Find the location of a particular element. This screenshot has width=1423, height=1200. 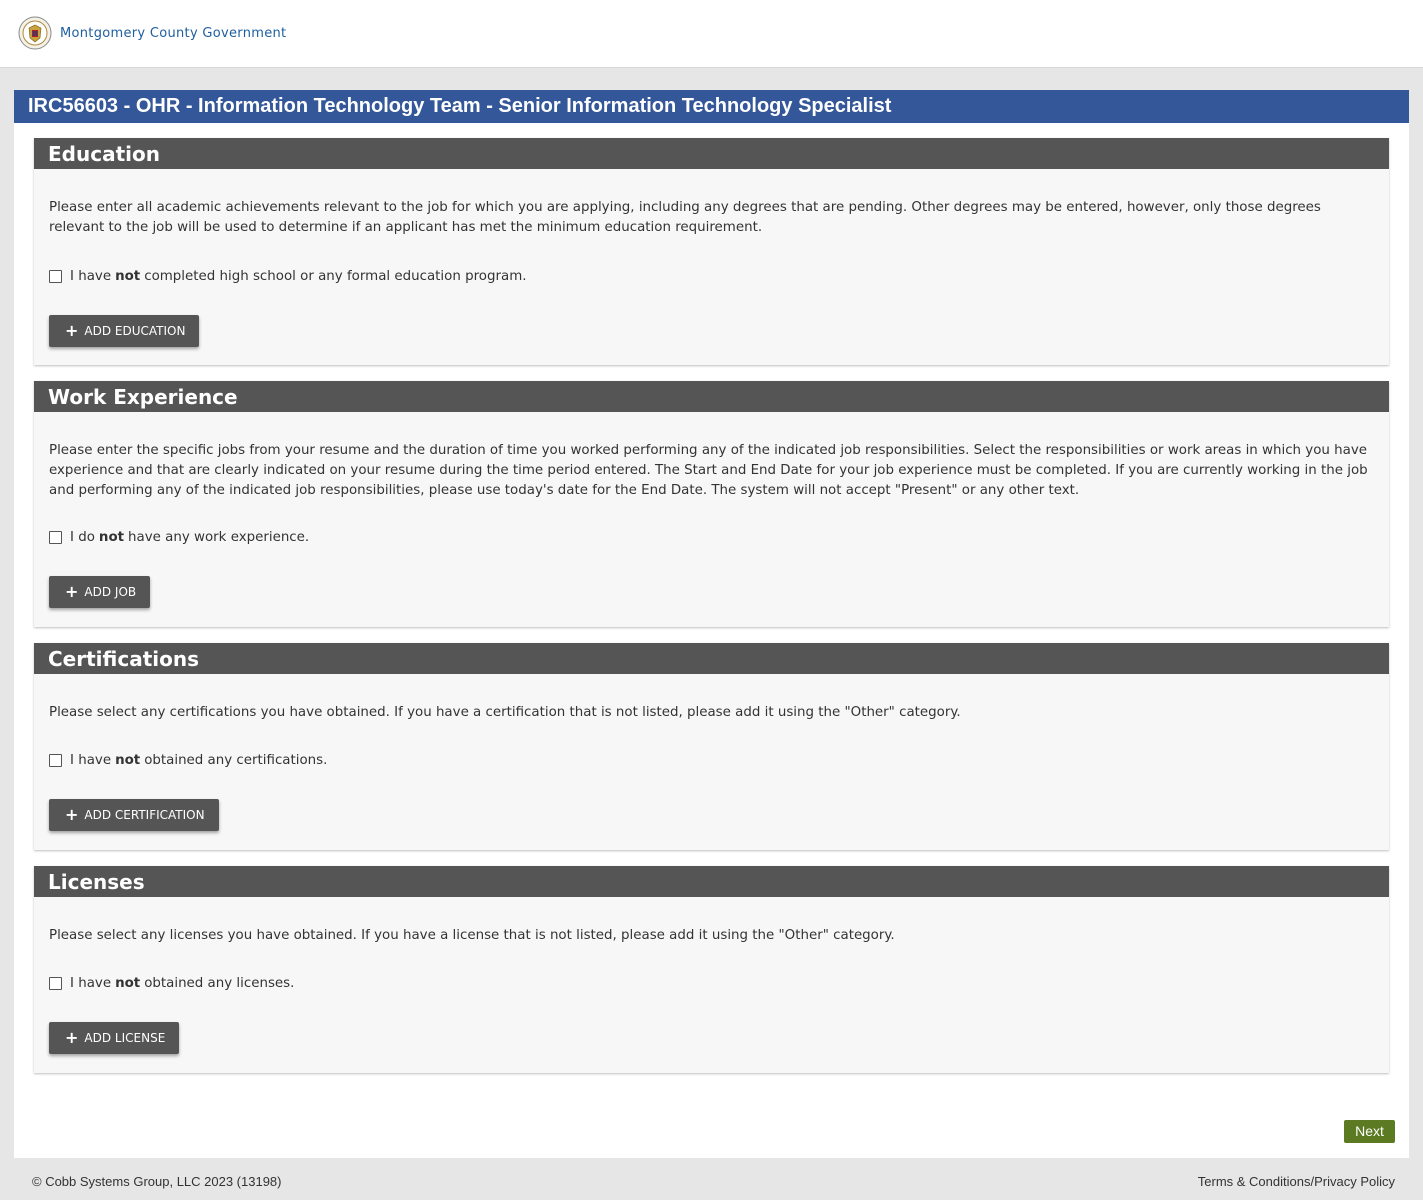

add-job-button: + ADD JOB is located at coordinates (100, 592).